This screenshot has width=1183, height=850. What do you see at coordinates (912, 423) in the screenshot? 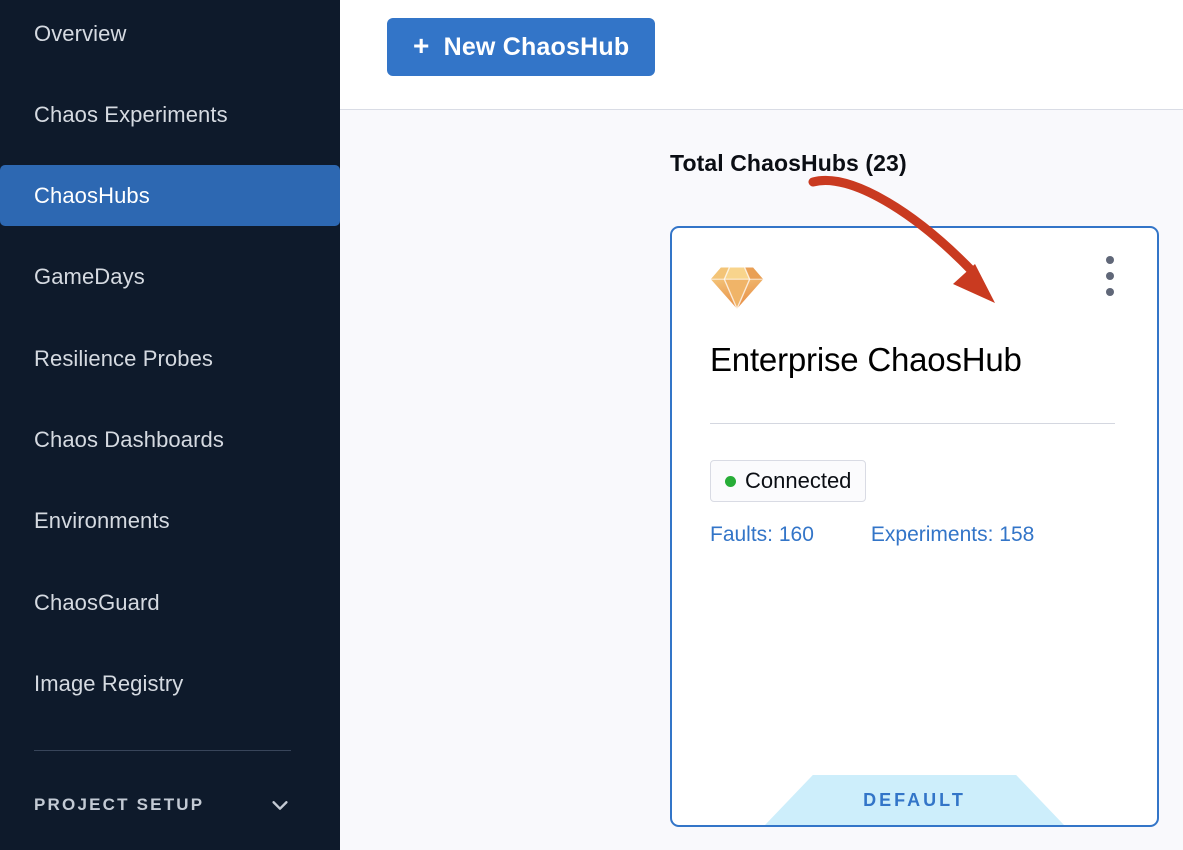
I see `card-divider` at bounding box center [912, 423].